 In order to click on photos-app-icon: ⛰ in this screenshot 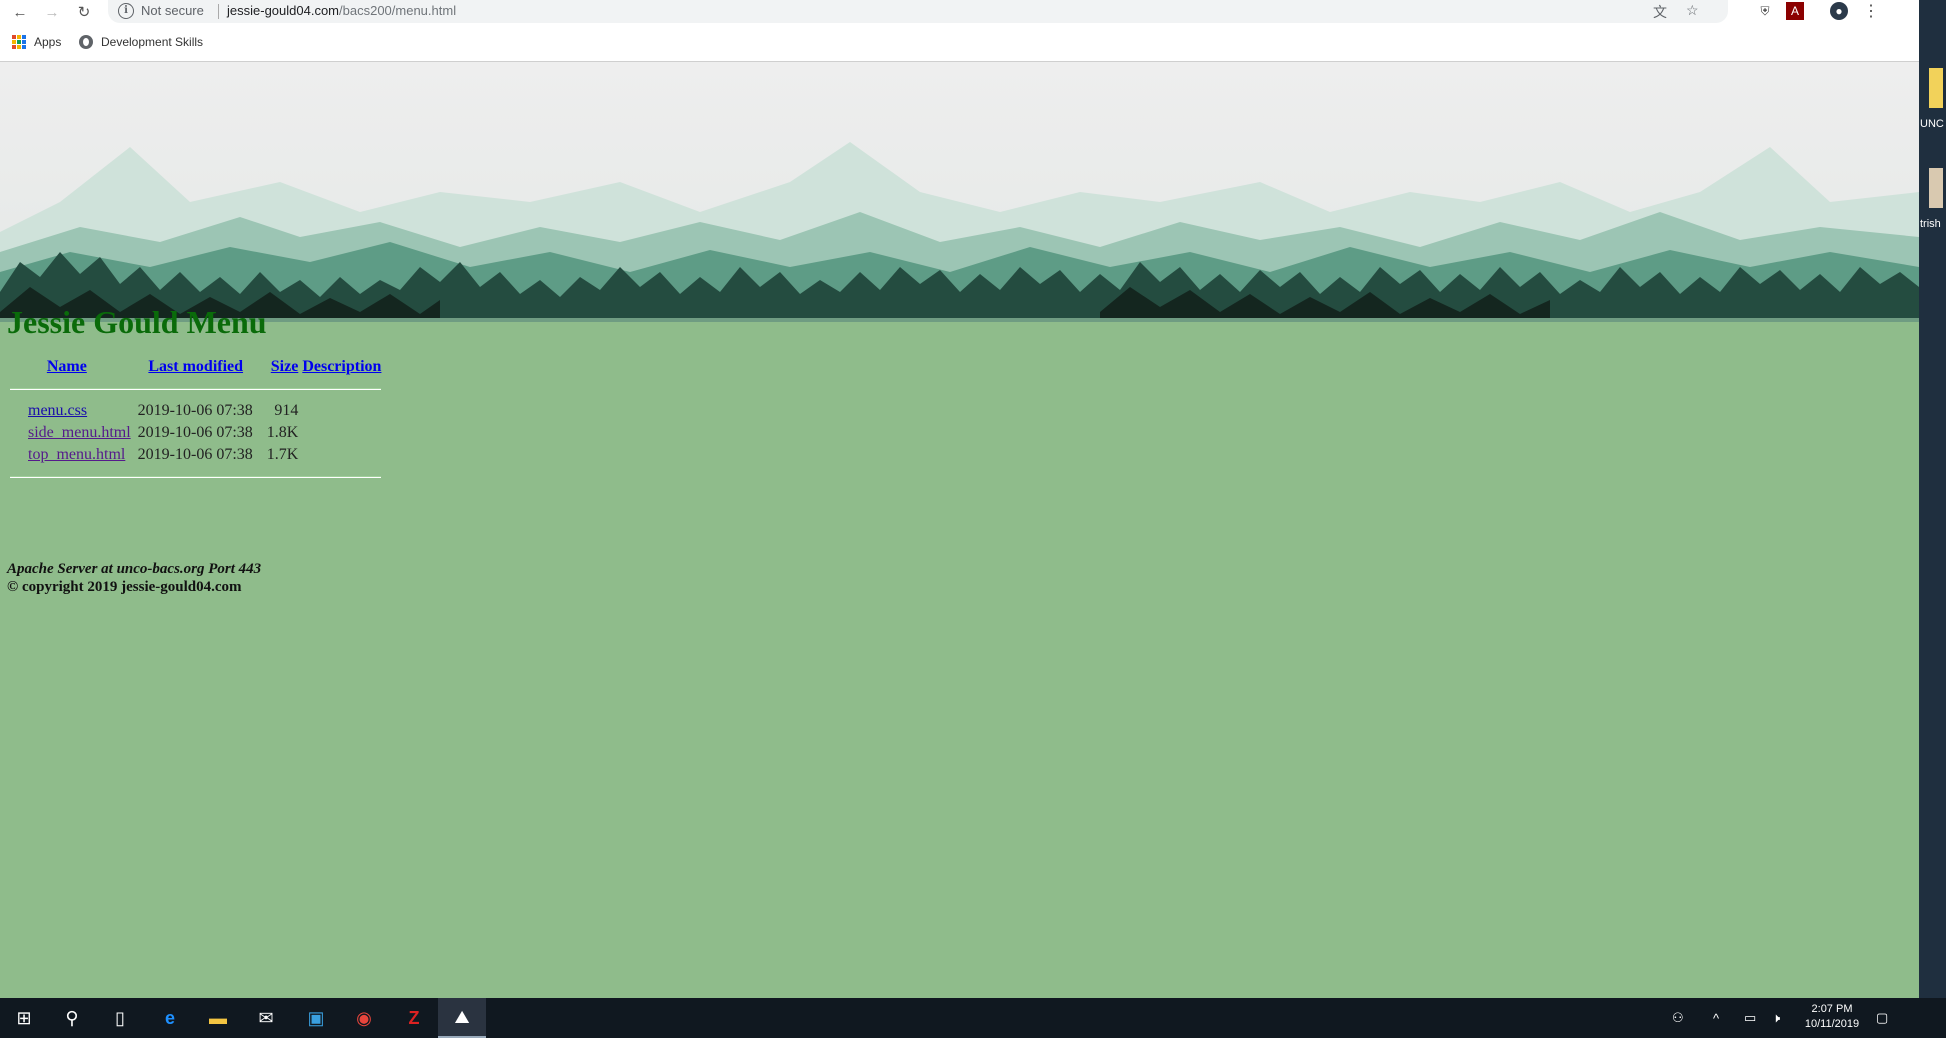, I will do `click(462, 1018)`.